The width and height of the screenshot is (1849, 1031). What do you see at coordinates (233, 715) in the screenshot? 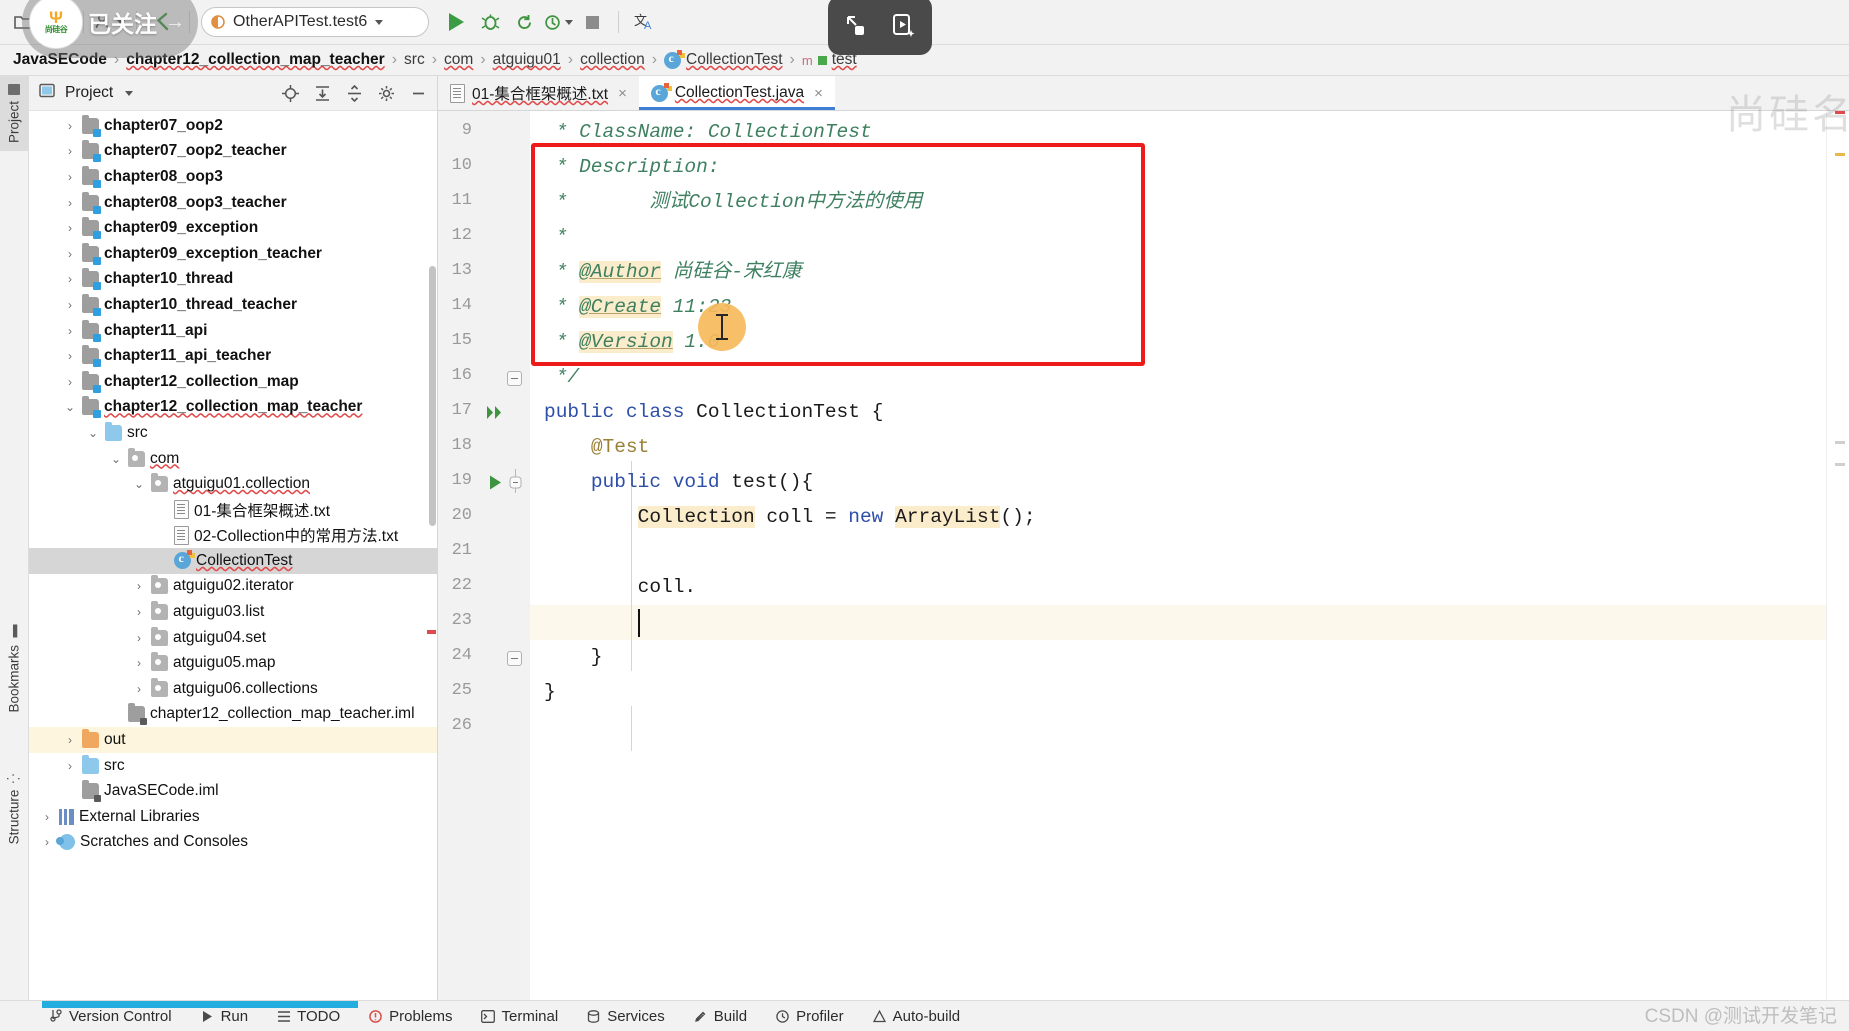
I see `tree-item: ›chapter12_collection_map_teacher.iml` at bounding box center [233, 715].